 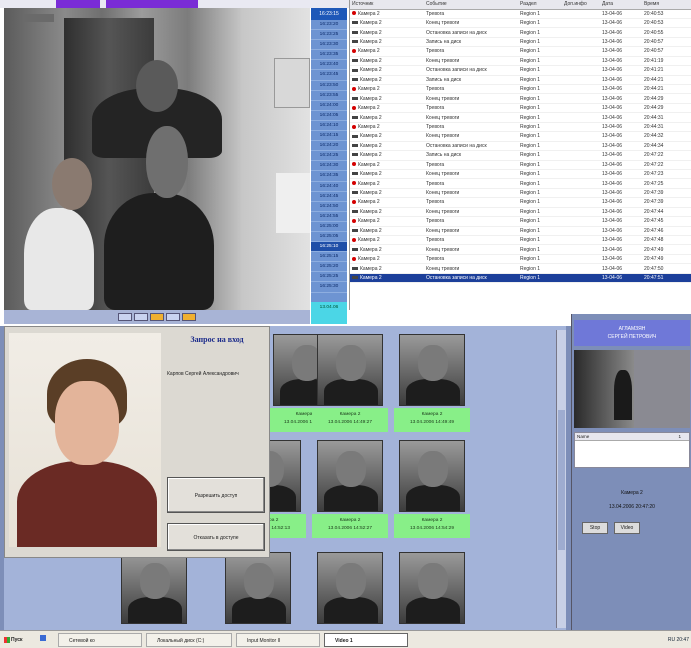 What do you see at coordinates (520, 127) in the screenshot?
I see `event-row: Камера 2 Тревога Region 1 13-04-06 20:44:31` at bounding box center [520, 127].